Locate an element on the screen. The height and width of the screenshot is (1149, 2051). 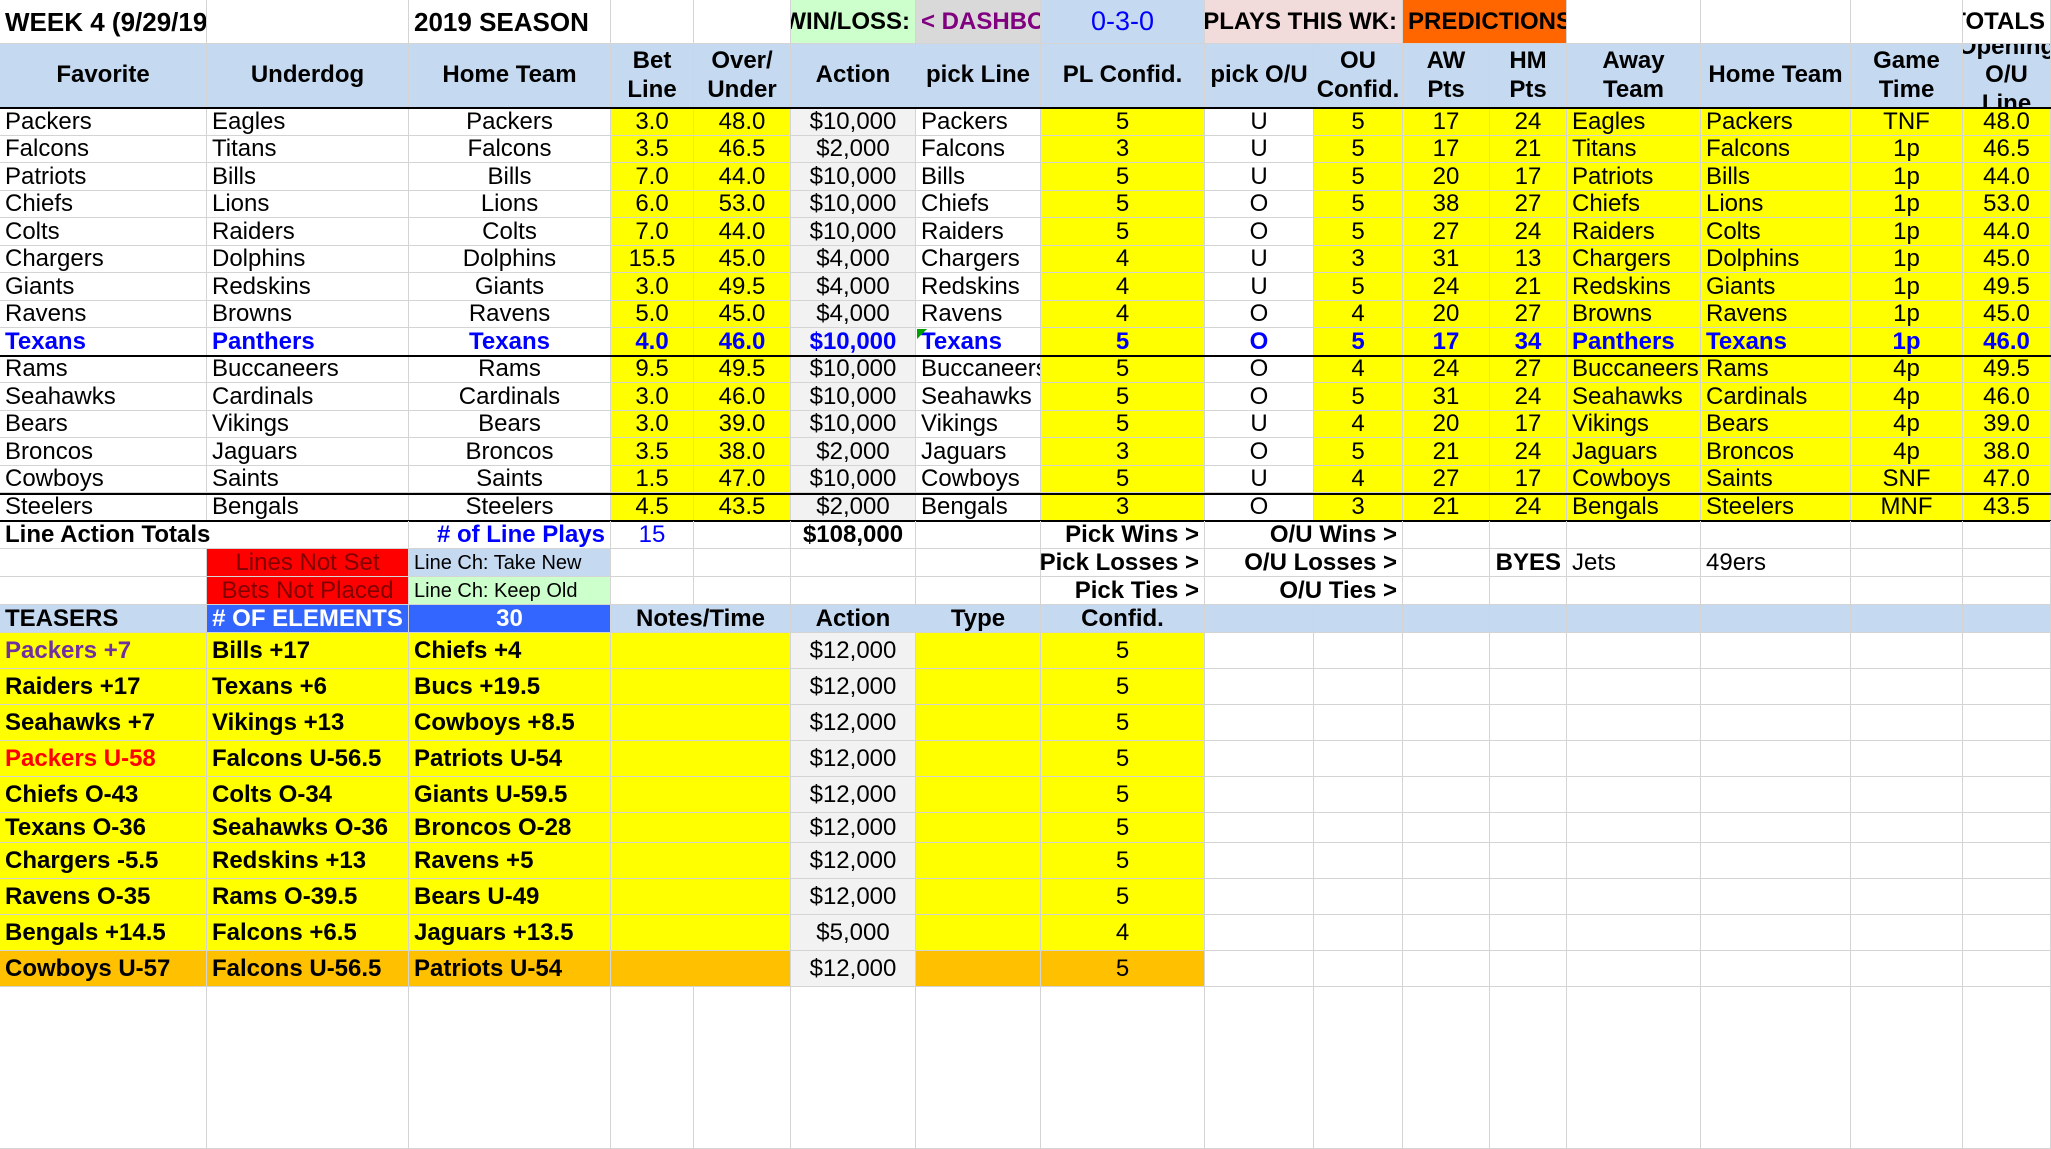
game-cell-home-team: Cardinals is located at coordinates (510, 397).